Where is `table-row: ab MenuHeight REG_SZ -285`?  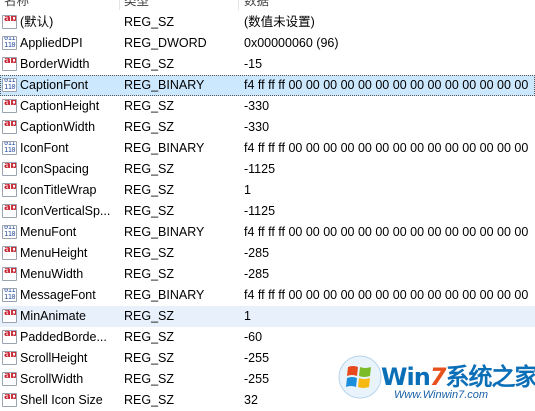 table-row: ab MenuHeight REG_SZ -285 is located at coordinates (267, 253).